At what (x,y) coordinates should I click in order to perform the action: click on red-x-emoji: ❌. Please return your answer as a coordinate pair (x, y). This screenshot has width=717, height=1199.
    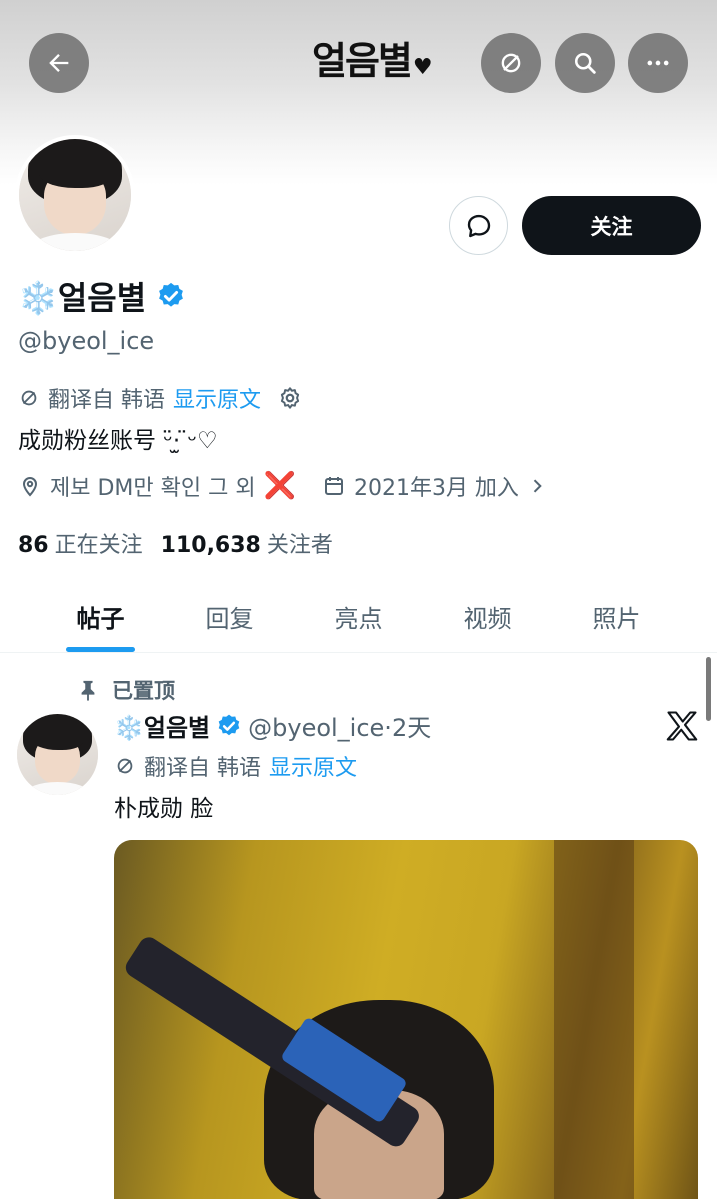
    Looking at the image, I should click on (279, 486).